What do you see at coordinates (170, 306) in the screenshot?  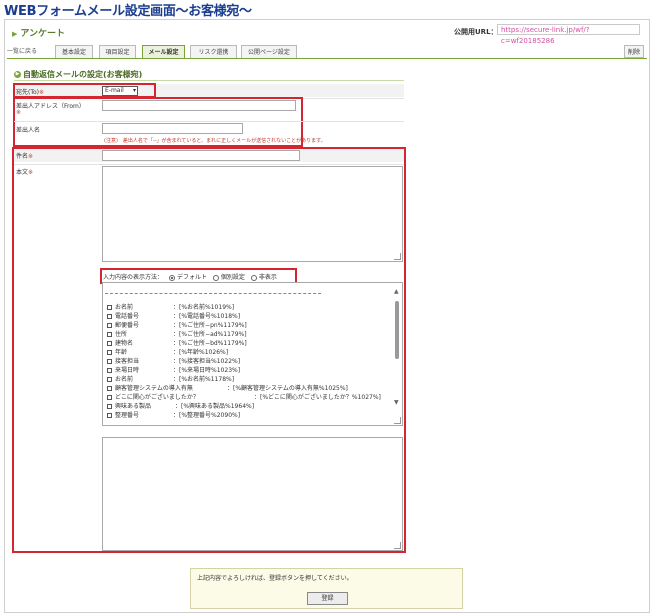 I see `list-item: お名前 ：[%お名前%1019%]` at bounding box center [170, 306].